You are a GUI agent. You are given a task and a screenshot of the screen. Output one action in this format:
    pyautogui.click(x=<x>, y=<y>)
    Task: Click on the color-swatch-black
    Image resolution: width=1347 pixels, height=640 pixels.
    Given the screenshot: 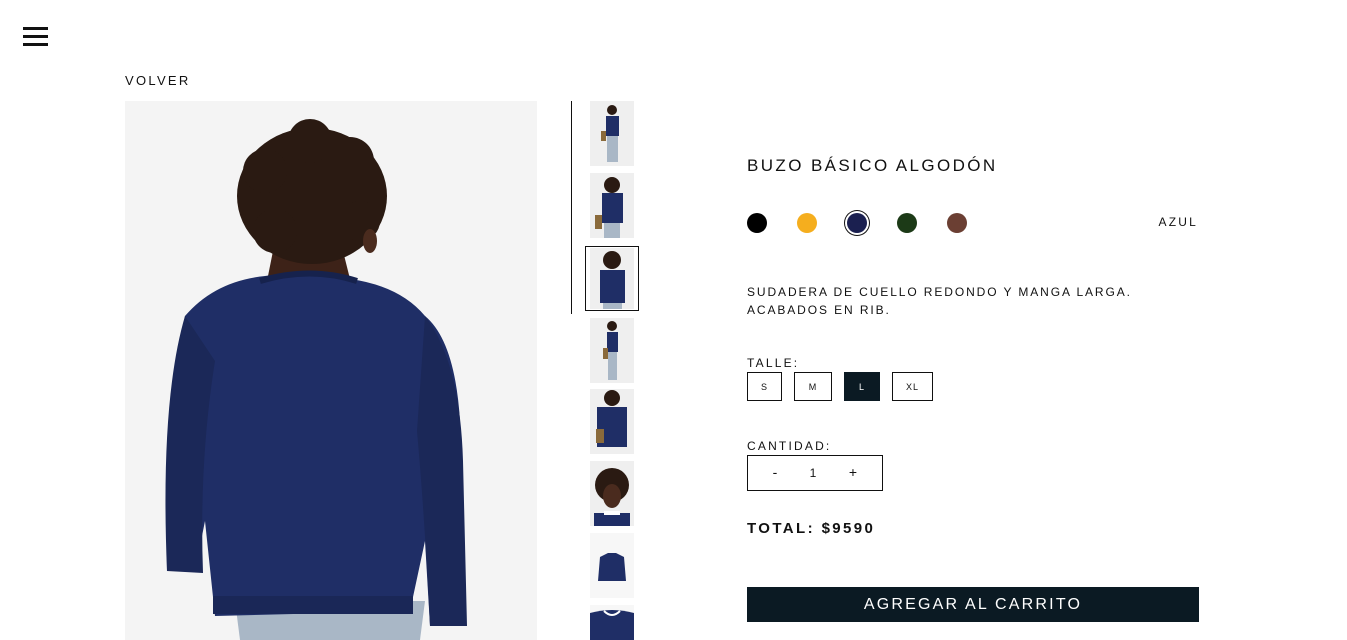 What is the action you would take?
    pyautogui.click(x=757, y=223)
    